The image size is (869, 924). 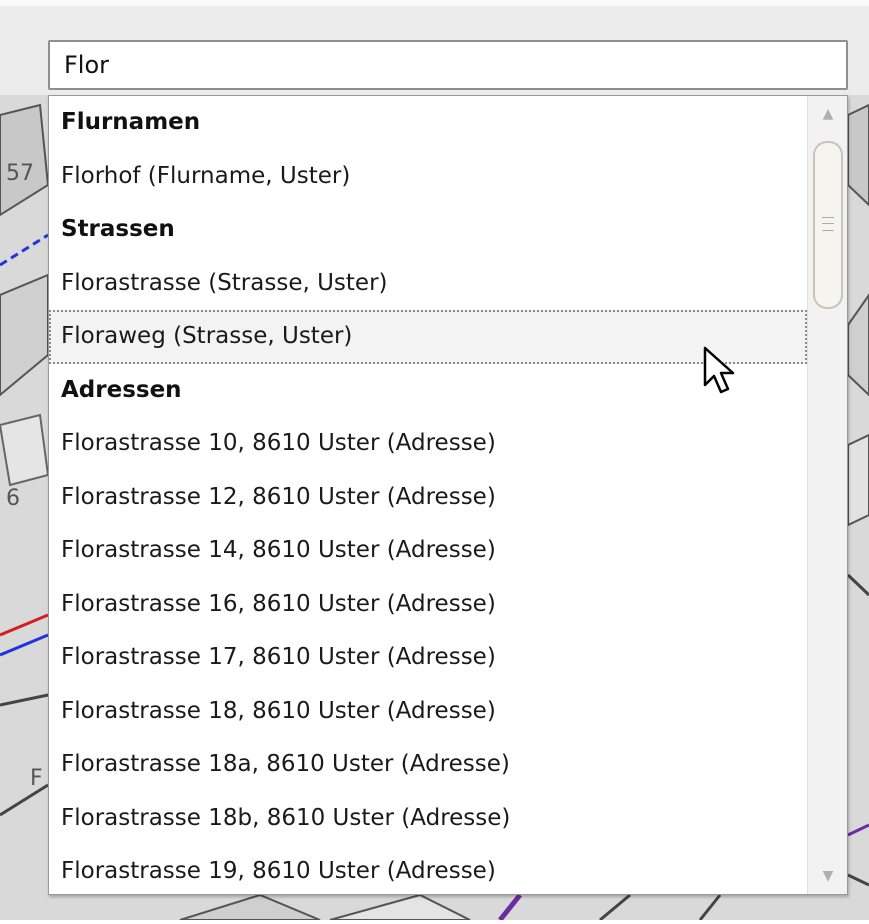 What do you see at coordinates (827, 876) in the screenshot?
I see `scroll-down-arrow-icon: ▼` at bounding box center [827, 876].